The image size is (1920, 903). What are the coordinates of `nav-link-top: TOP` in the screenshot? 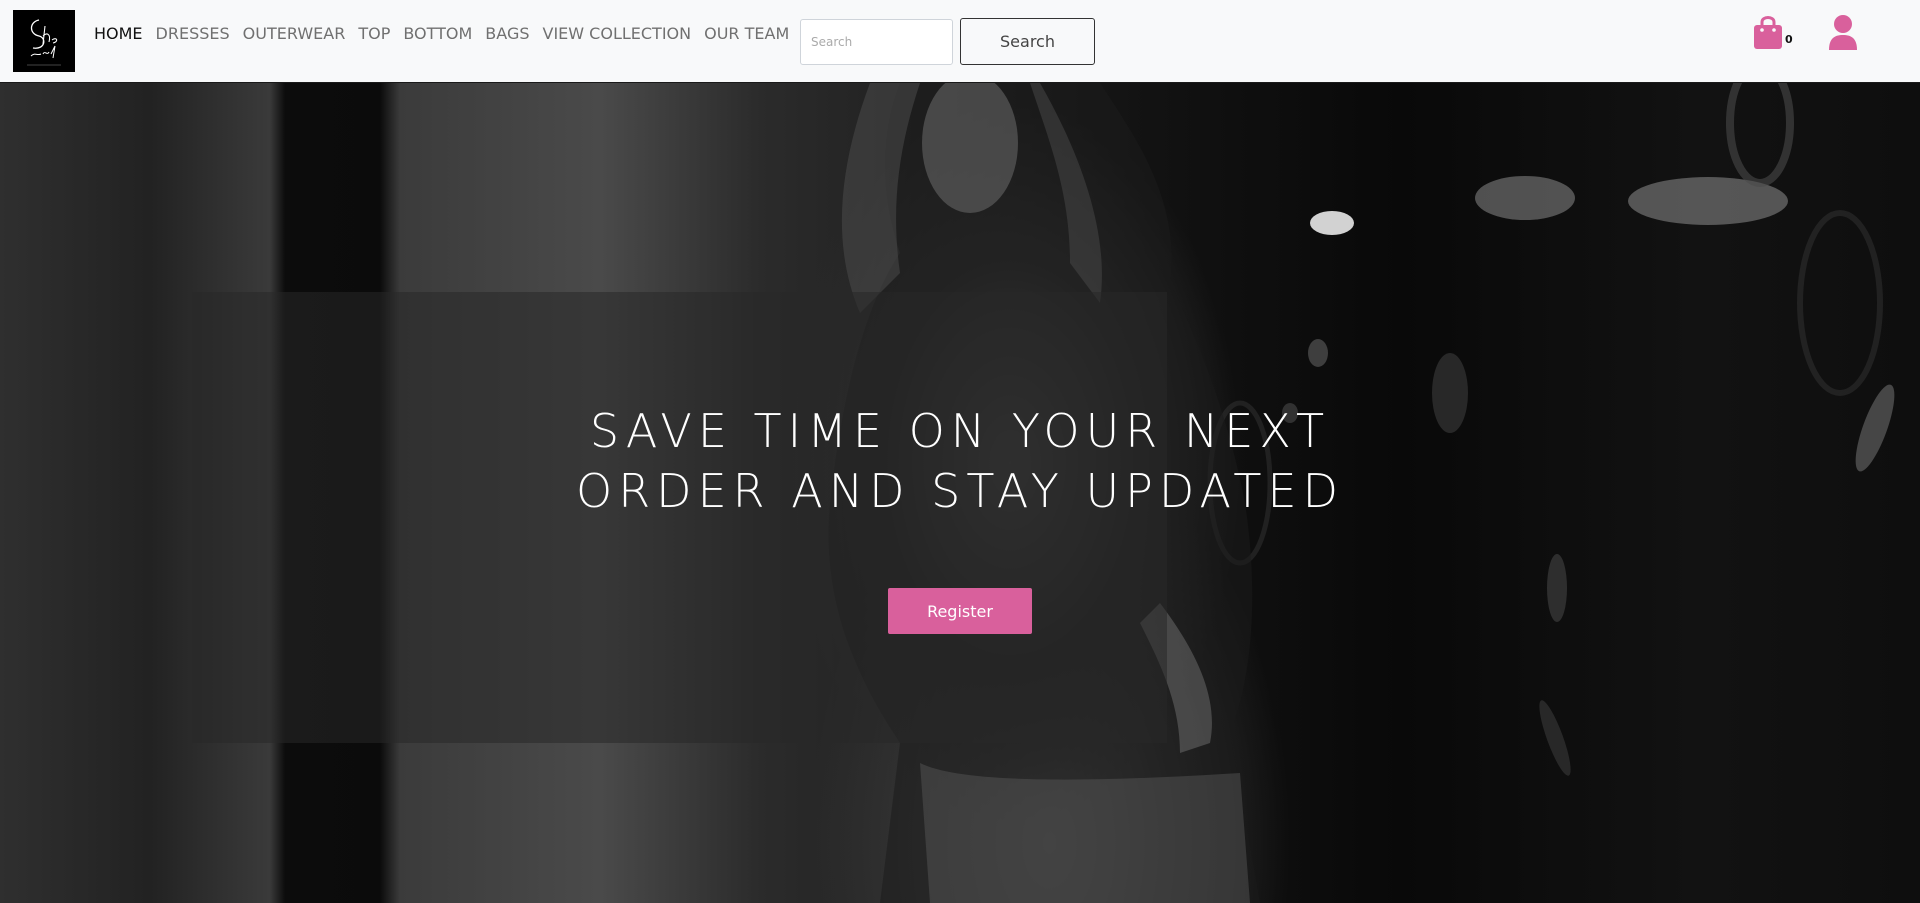 It's located at (374, 33).